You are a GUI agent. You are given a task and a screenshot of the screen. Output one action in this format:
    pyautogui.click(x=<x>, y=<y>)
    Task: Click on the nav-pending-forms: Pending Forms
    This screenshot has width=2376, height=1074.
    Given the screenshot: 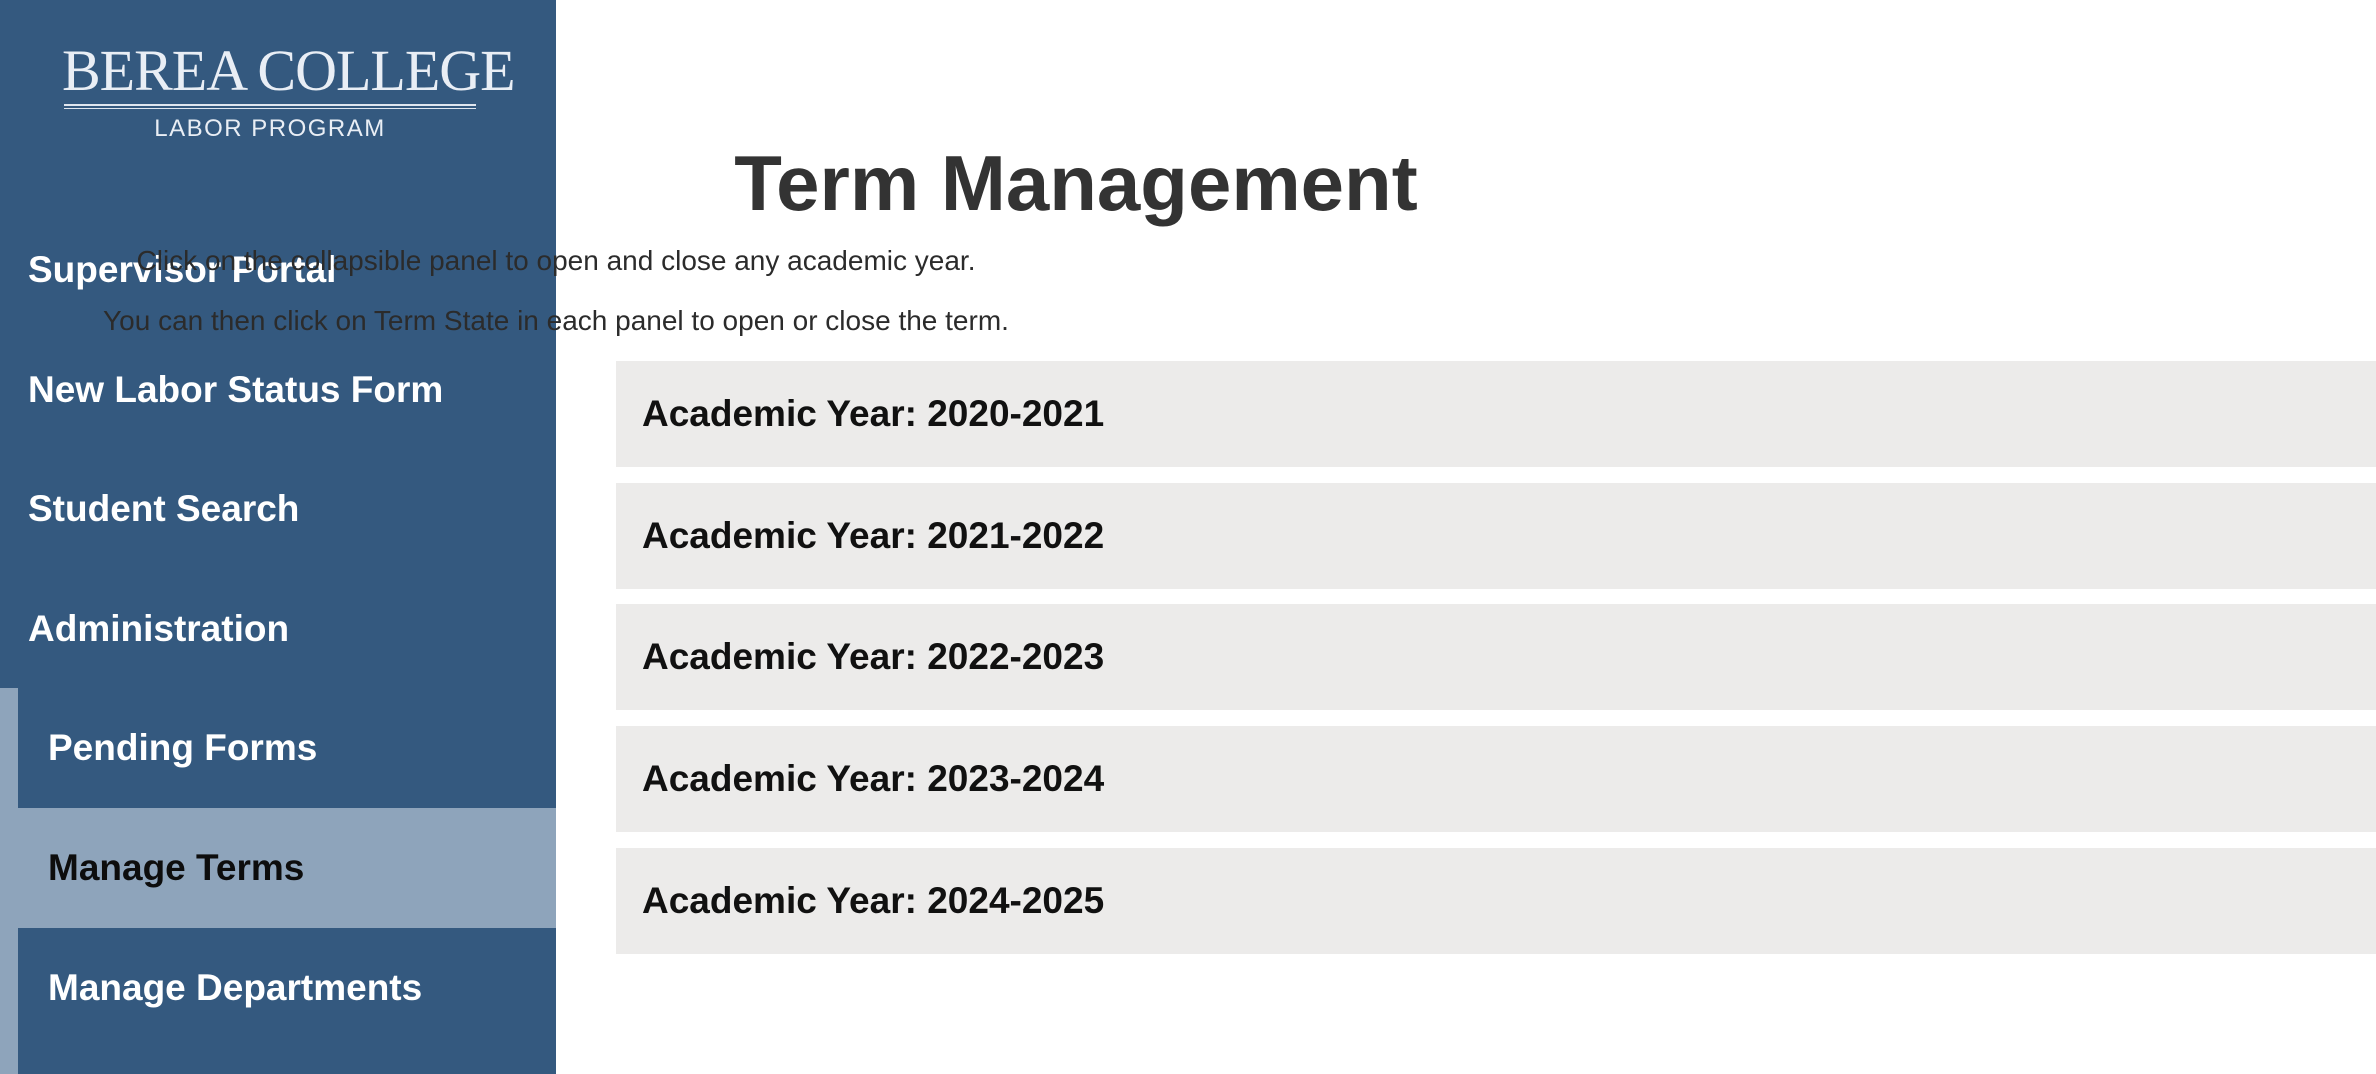 What is the action you would take?
    pyautogui.click(x=287, y=748)
    